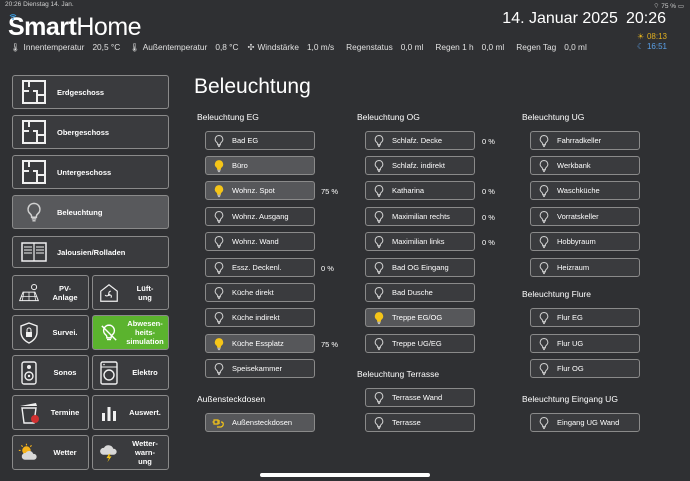 The image size is (690, 481). I want to click on sun-cloud-icon, so click(29, 453).